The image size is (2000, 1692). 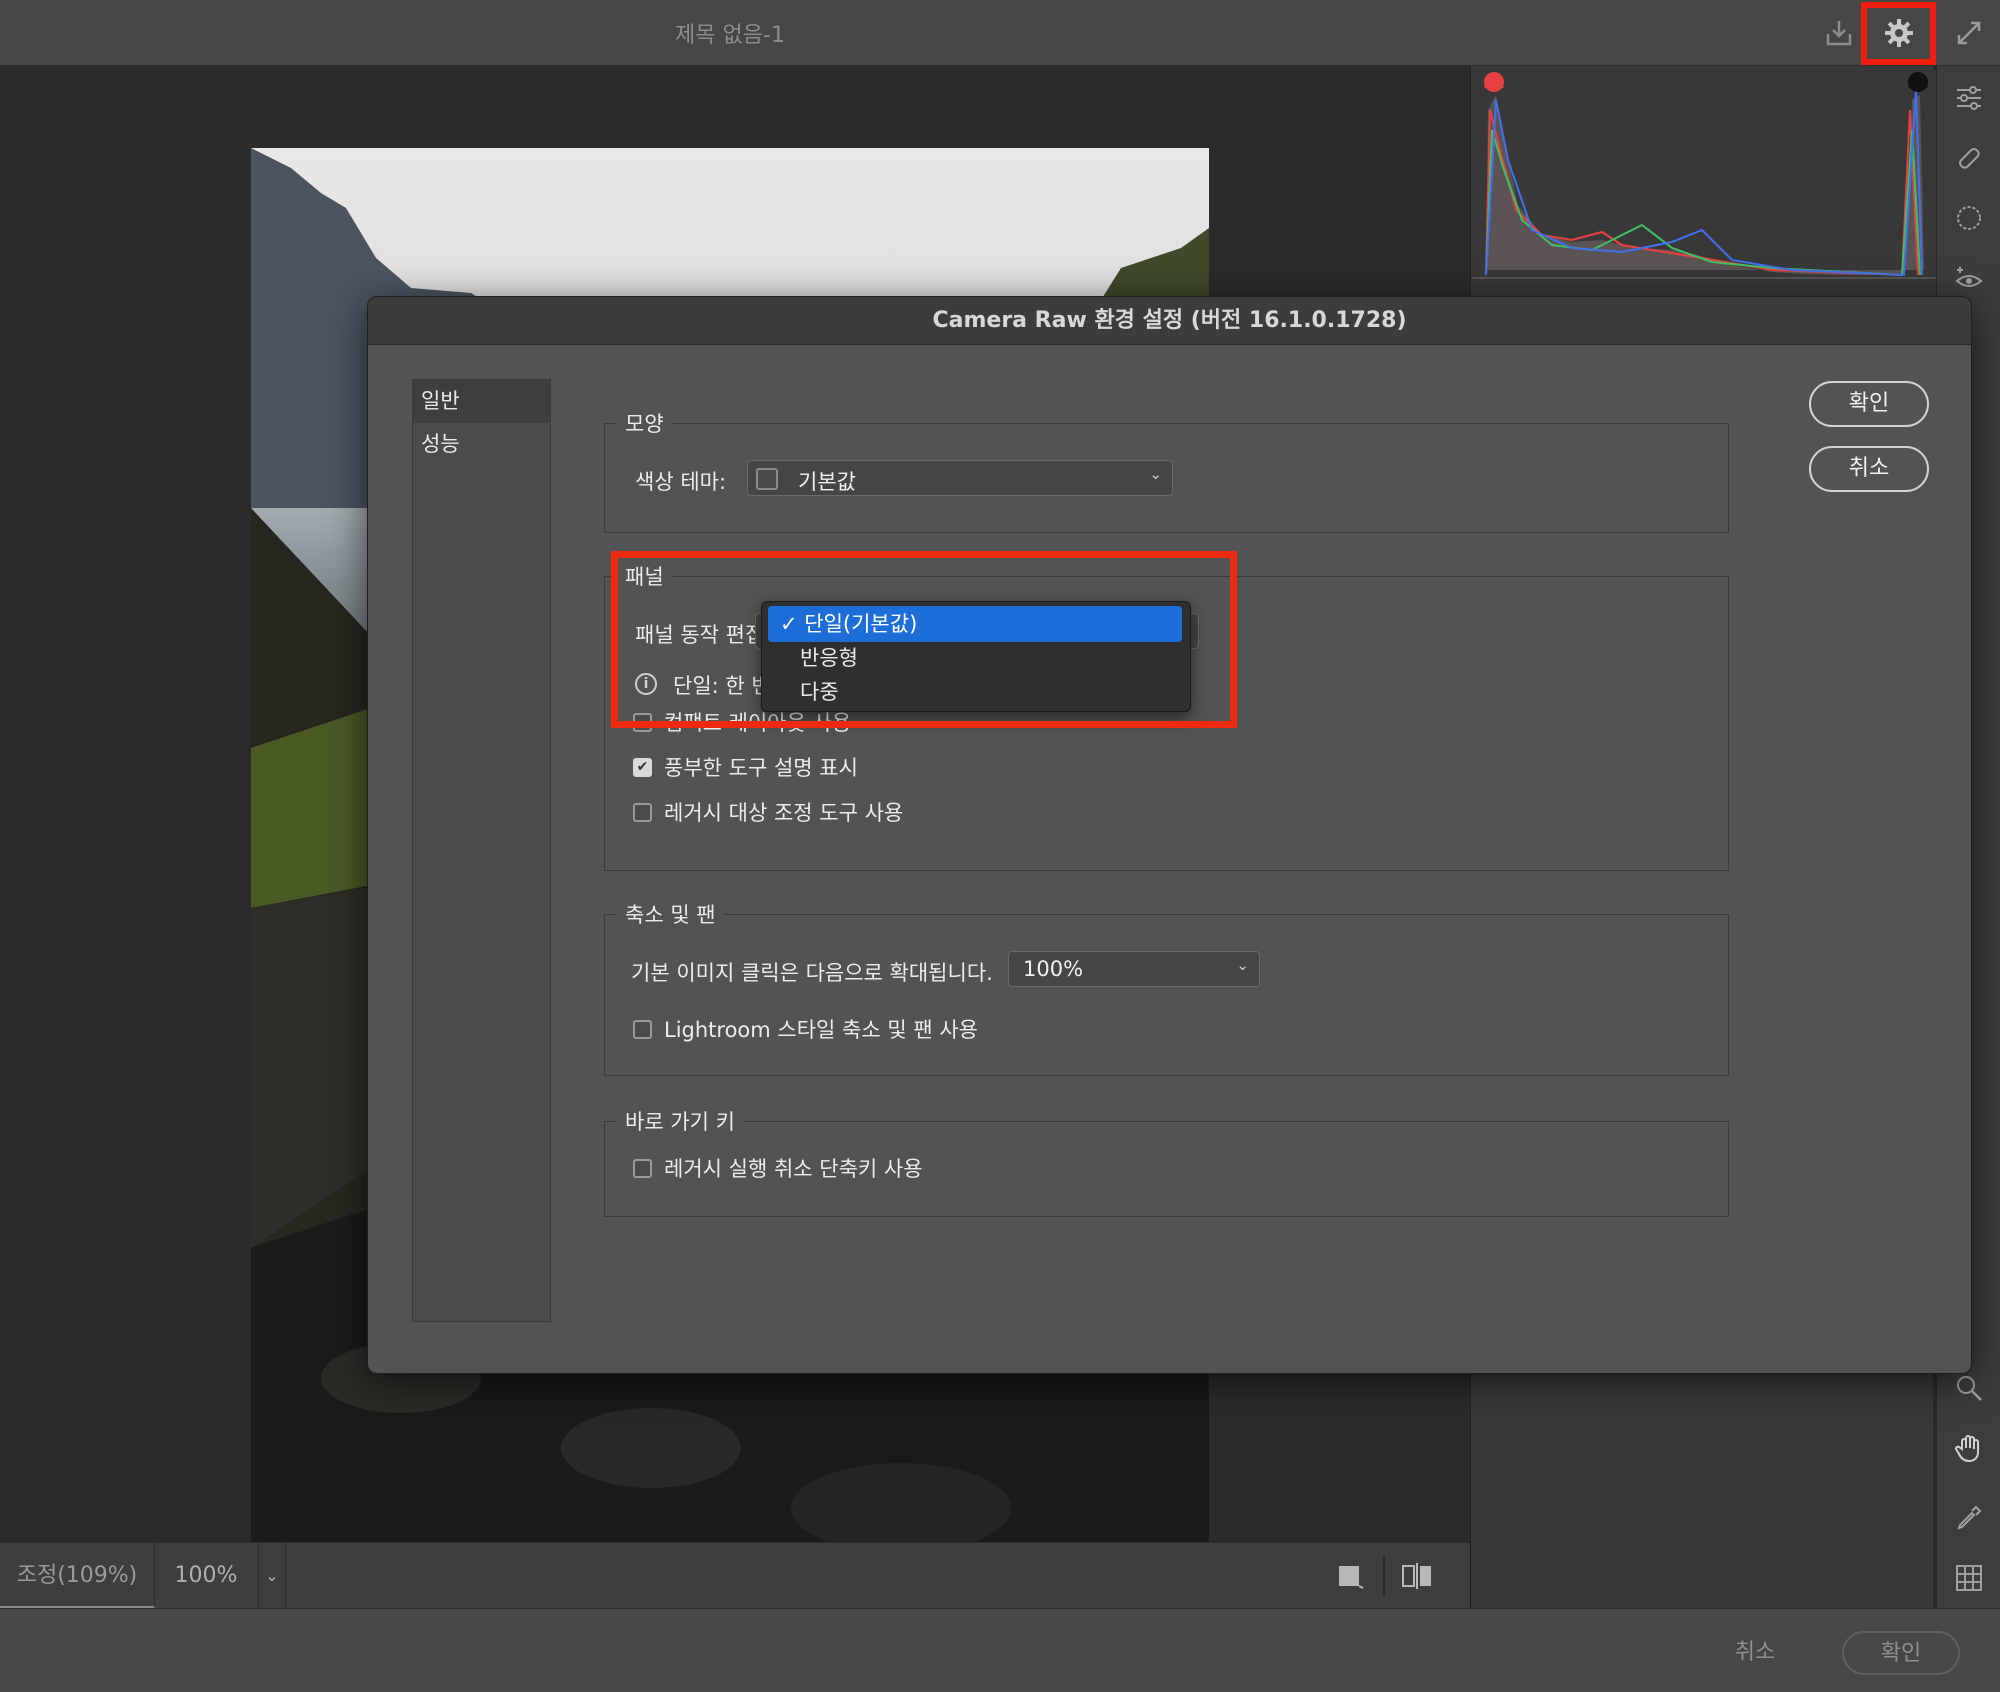 I want to click on legacy-undo-checkbox-row: 레거시 실행 취소 단축키 사용, so click(x=778, y=1168).